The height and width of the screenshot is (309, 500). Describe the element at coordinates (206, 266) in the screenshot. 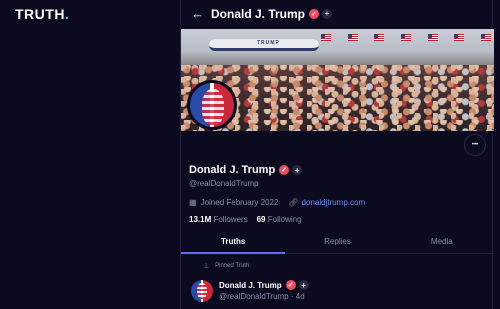

I see `pin-icon: ⊥` at that location.